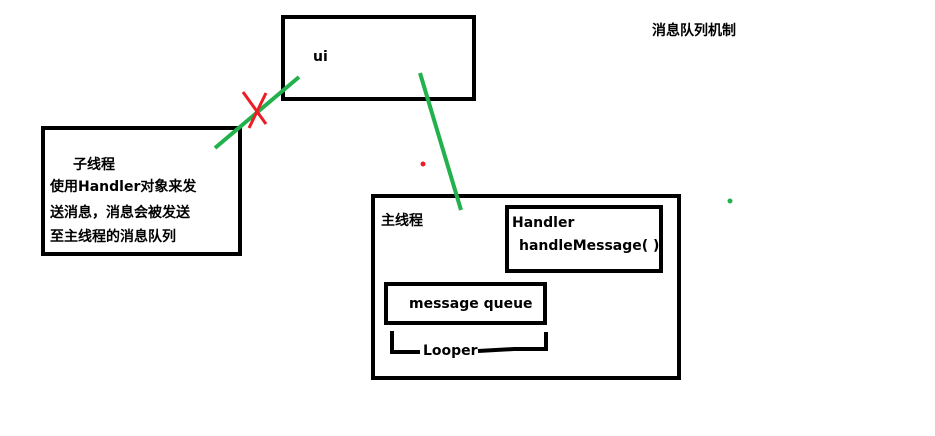  I want to click on main-thread-title: 主线程, so click(402, 221).